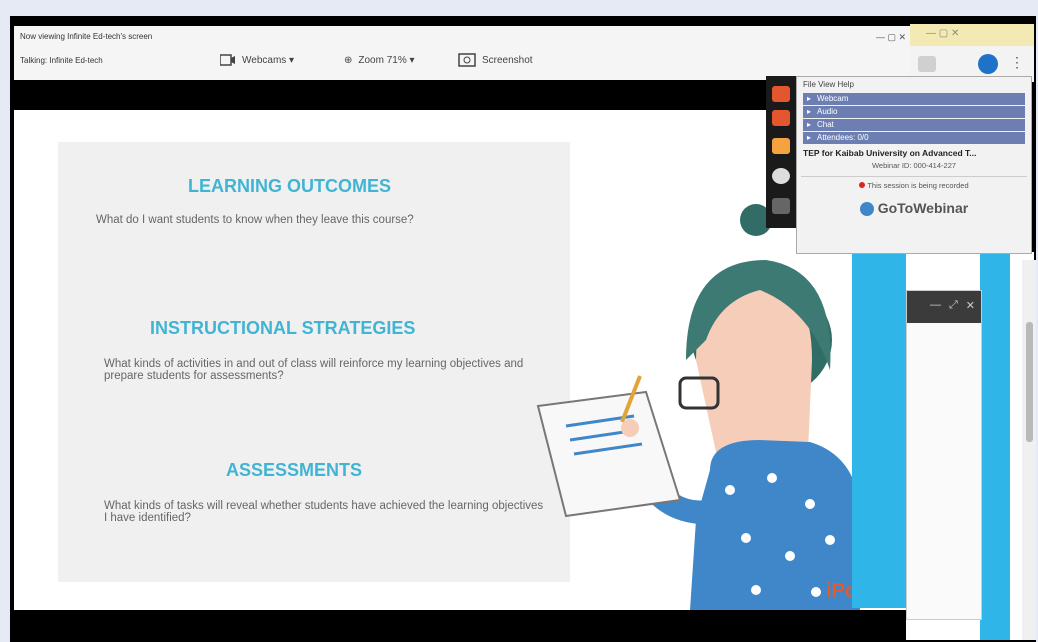  I want to click on screenshot-button: Screenshot, so click(495, 60).